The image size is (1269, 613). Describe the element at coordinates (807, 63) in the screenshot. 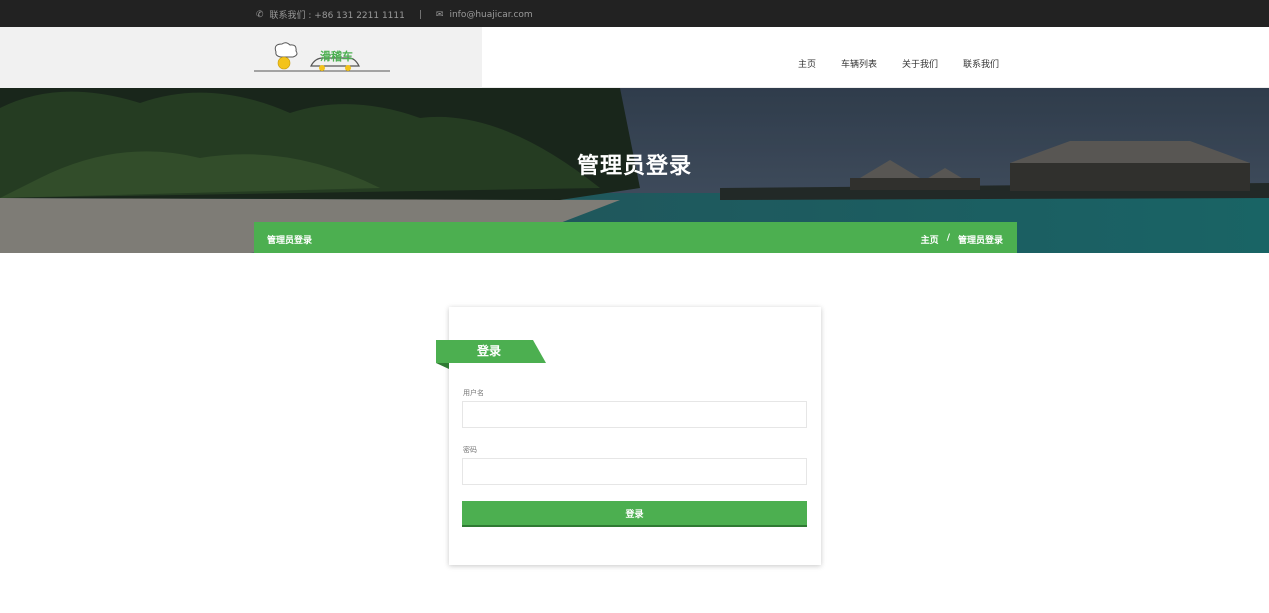

I see `nav-home: 主页` at that location.